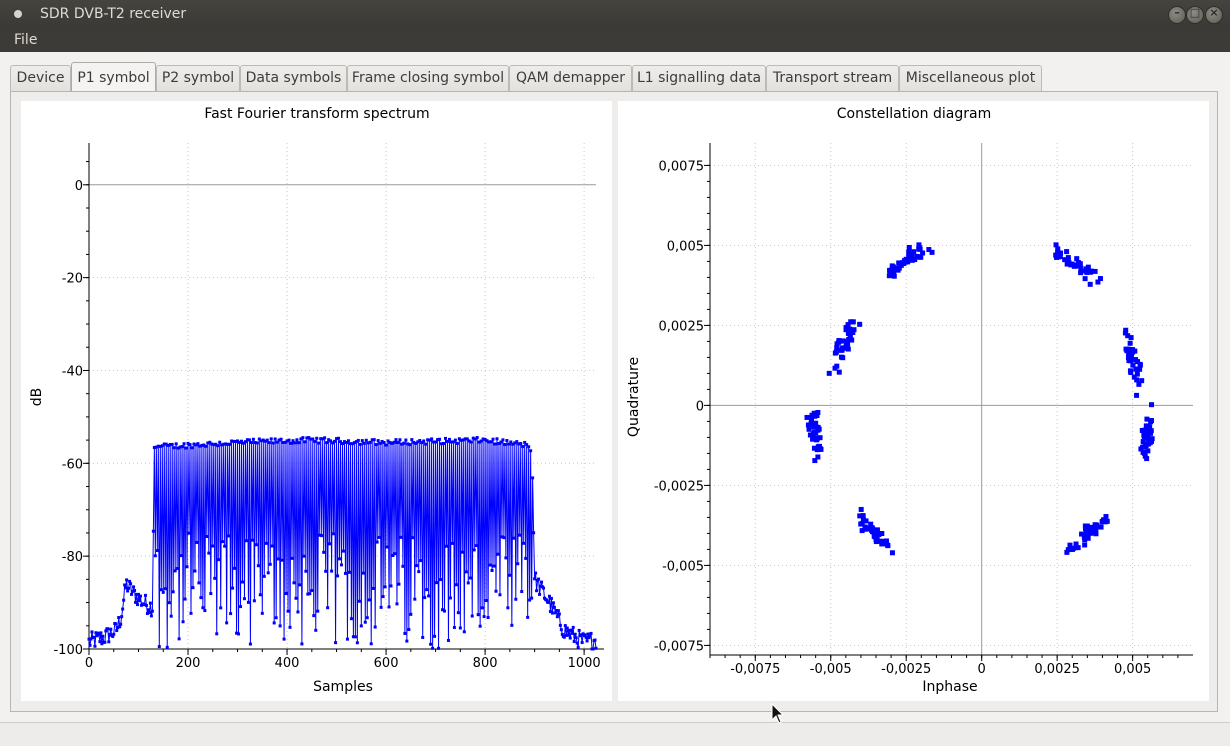 The image size is (1230, 746). Describe the element at coordinates (79, 186) in the screenshot. I see `y-tick-label: 0` at that location.